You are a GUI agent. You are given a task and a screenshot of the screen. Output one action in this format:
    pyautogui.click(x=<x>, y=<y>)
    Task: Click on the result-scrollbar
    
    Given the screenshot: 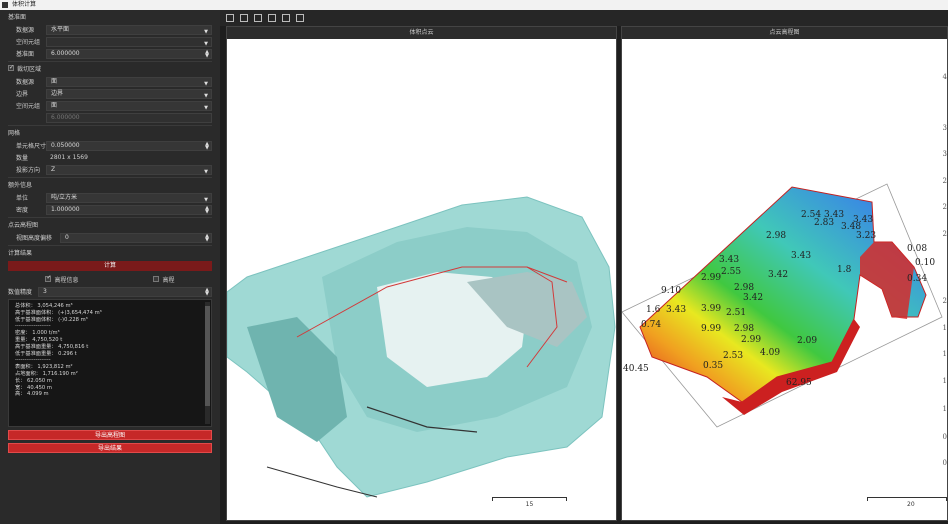 What is the action you would take?
    pyautogui.click(x=207, y=363)
    